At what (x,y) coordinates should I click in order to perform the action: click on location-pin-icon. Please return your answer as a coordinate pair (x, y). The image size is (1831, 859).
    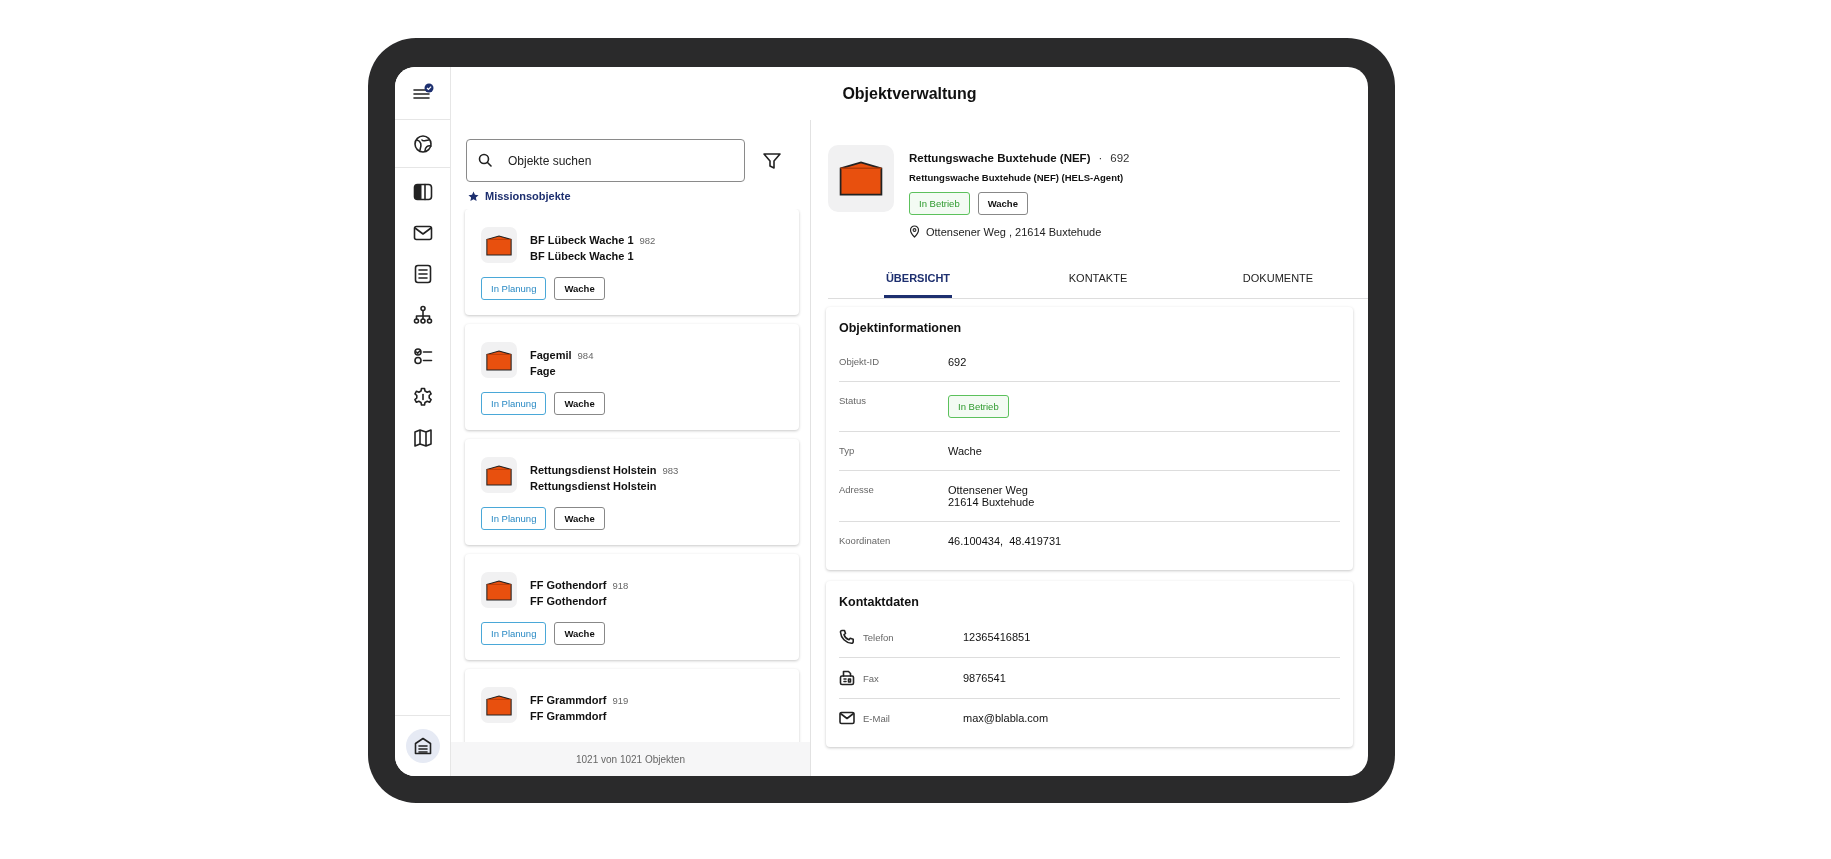
    Looking at the image, I should click on (914, 231).